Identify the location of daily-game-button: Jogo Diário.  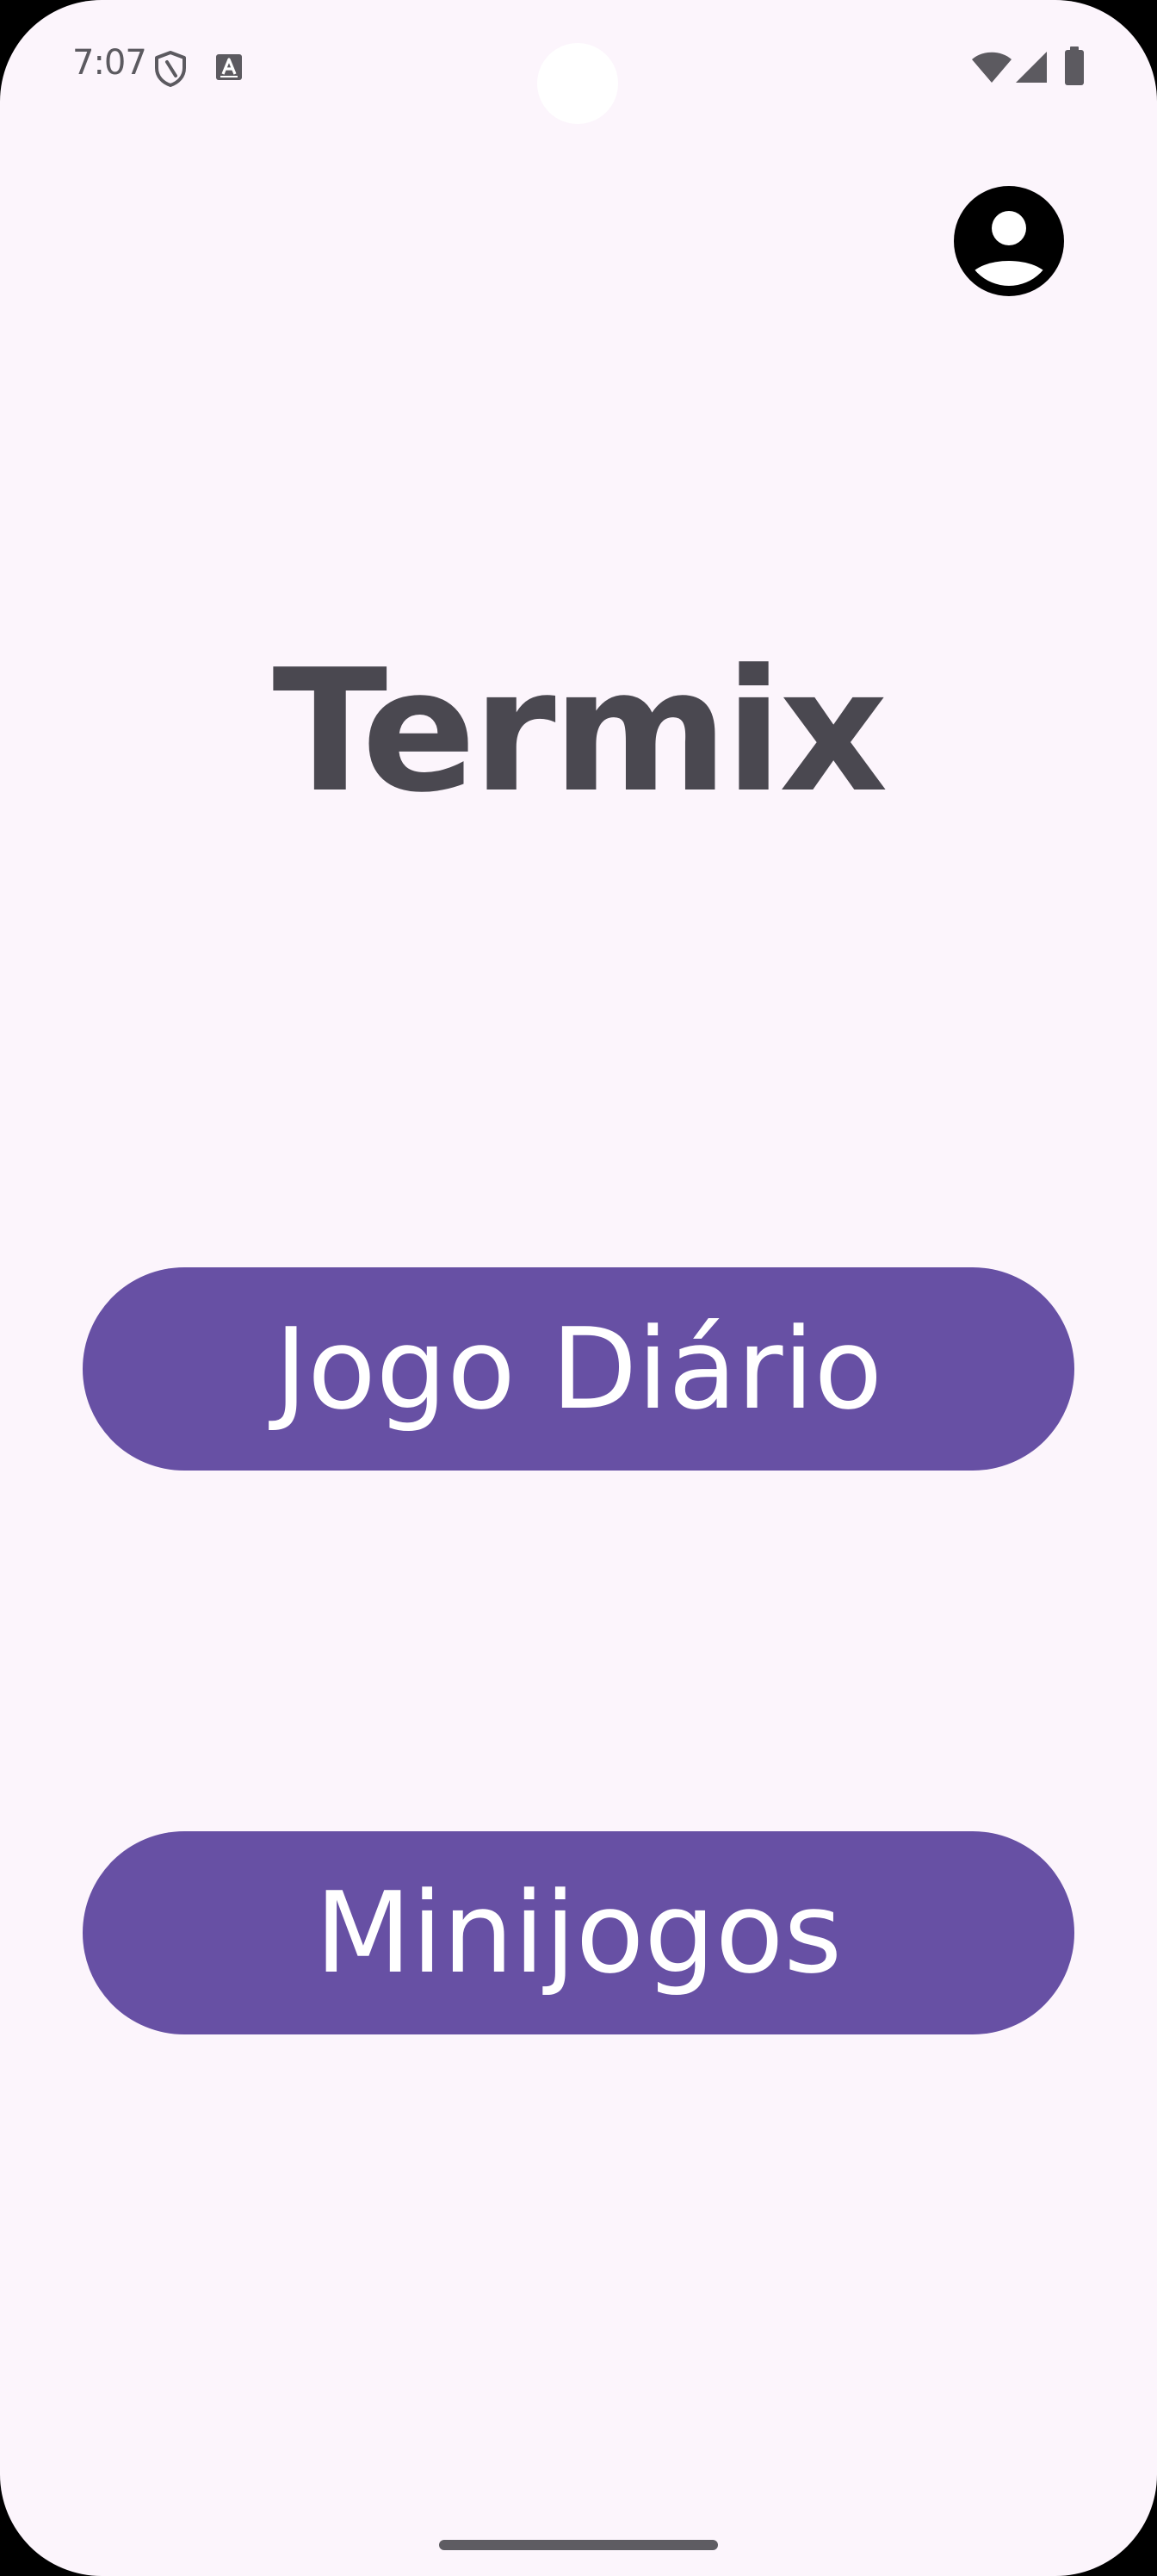
(579, 1369).